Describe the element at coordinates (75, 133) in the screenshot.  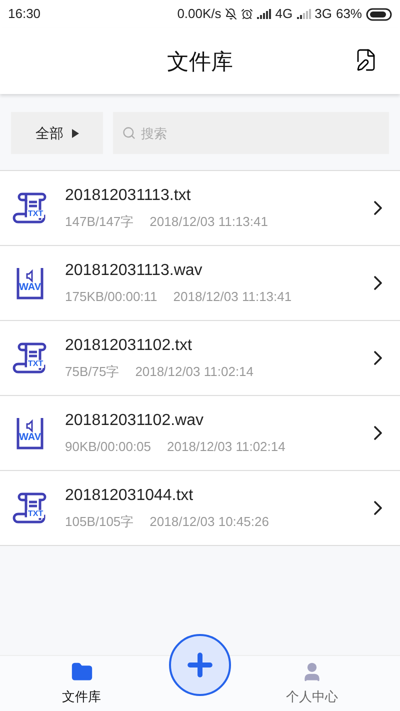
I see `triangle-icon` at that location.